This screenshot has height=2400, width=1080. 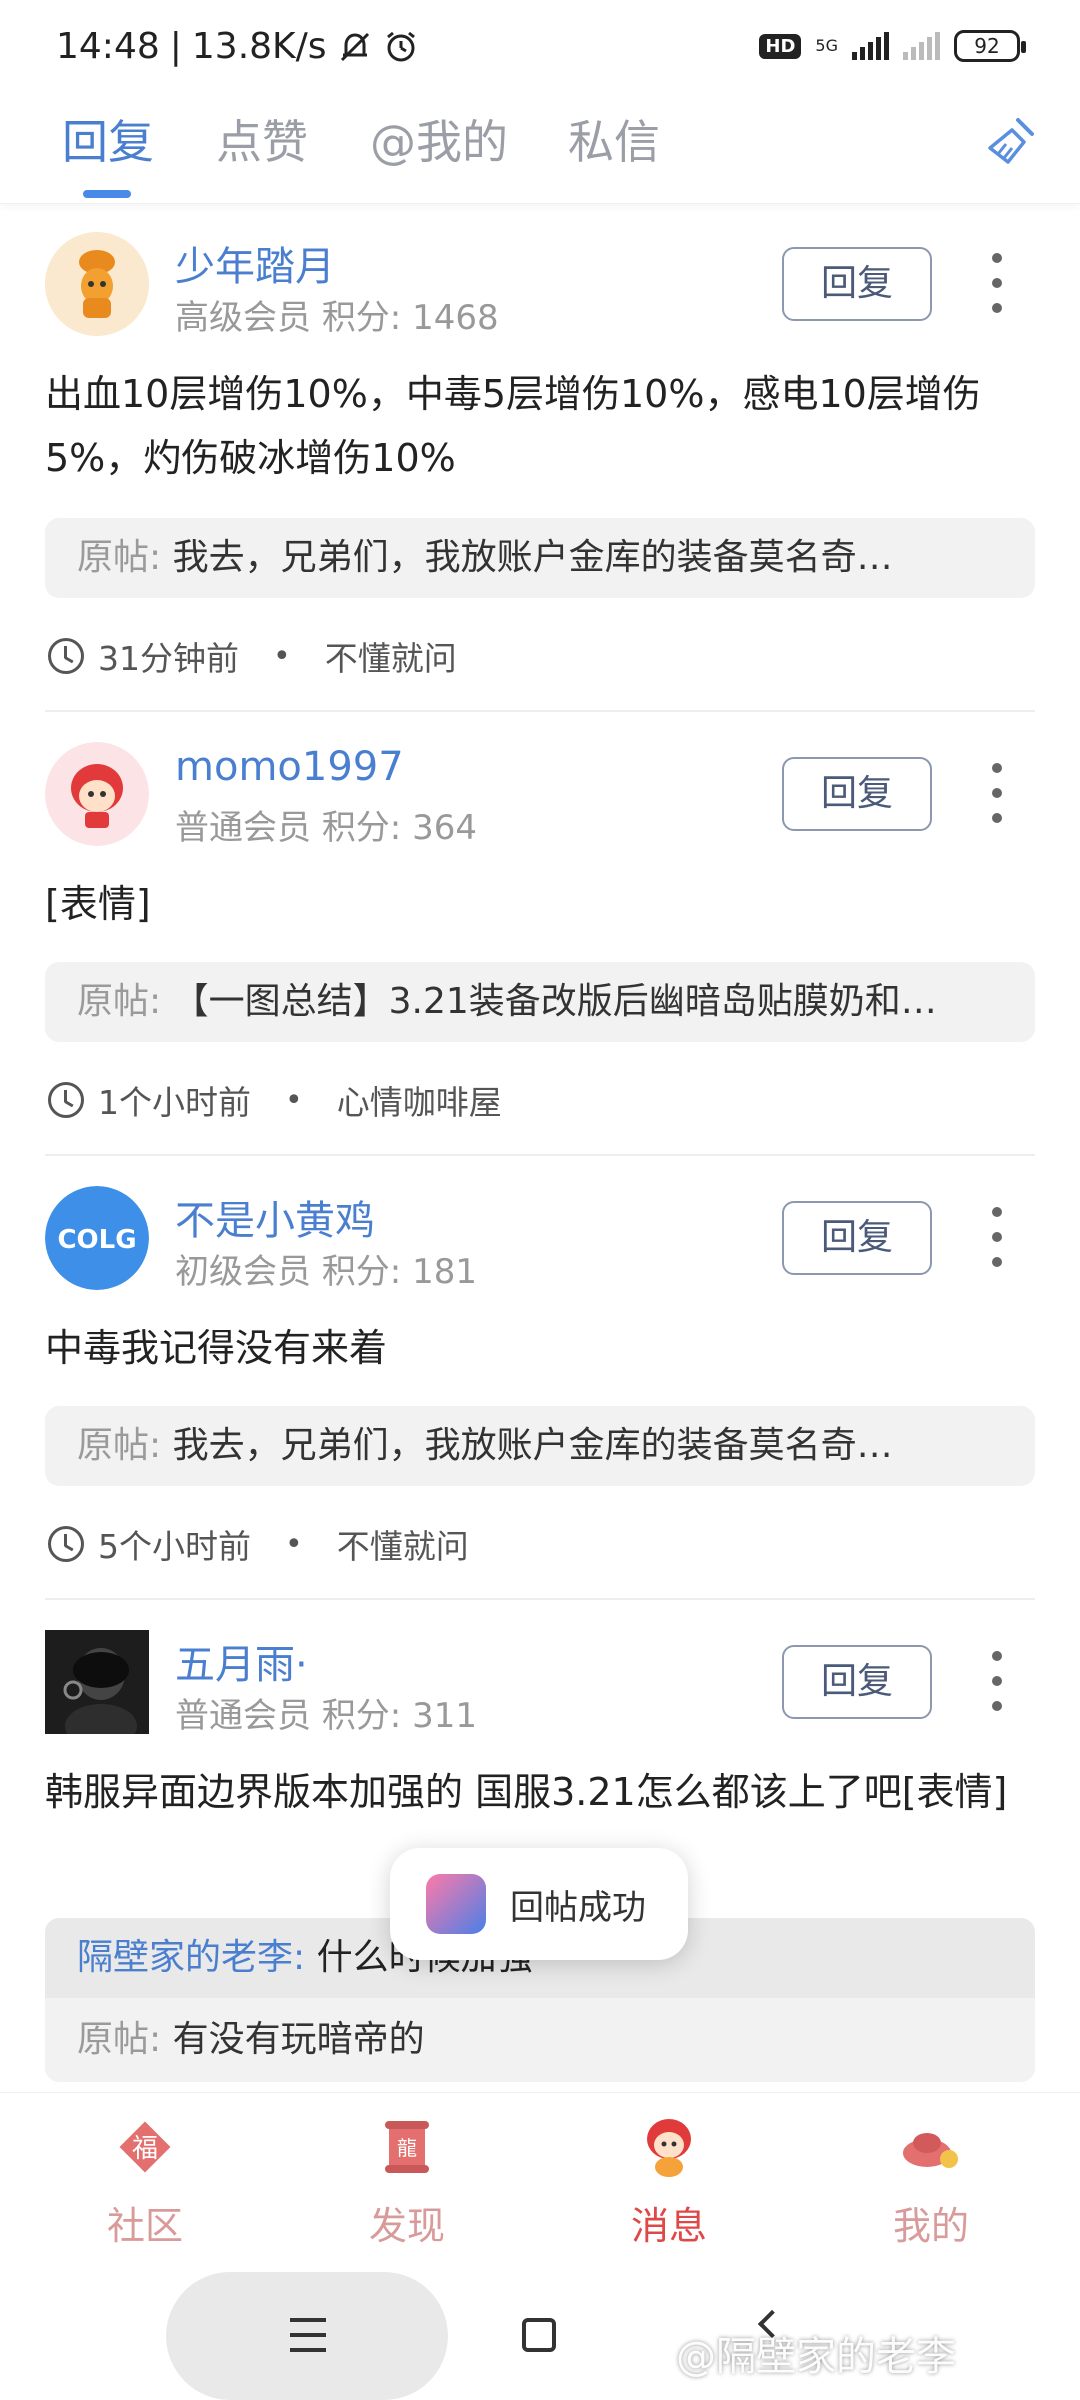 What do you see at coordinates (243, 318) in the screenshot?
I see `member-level: 高级会员` at bounding box center [243, 318].